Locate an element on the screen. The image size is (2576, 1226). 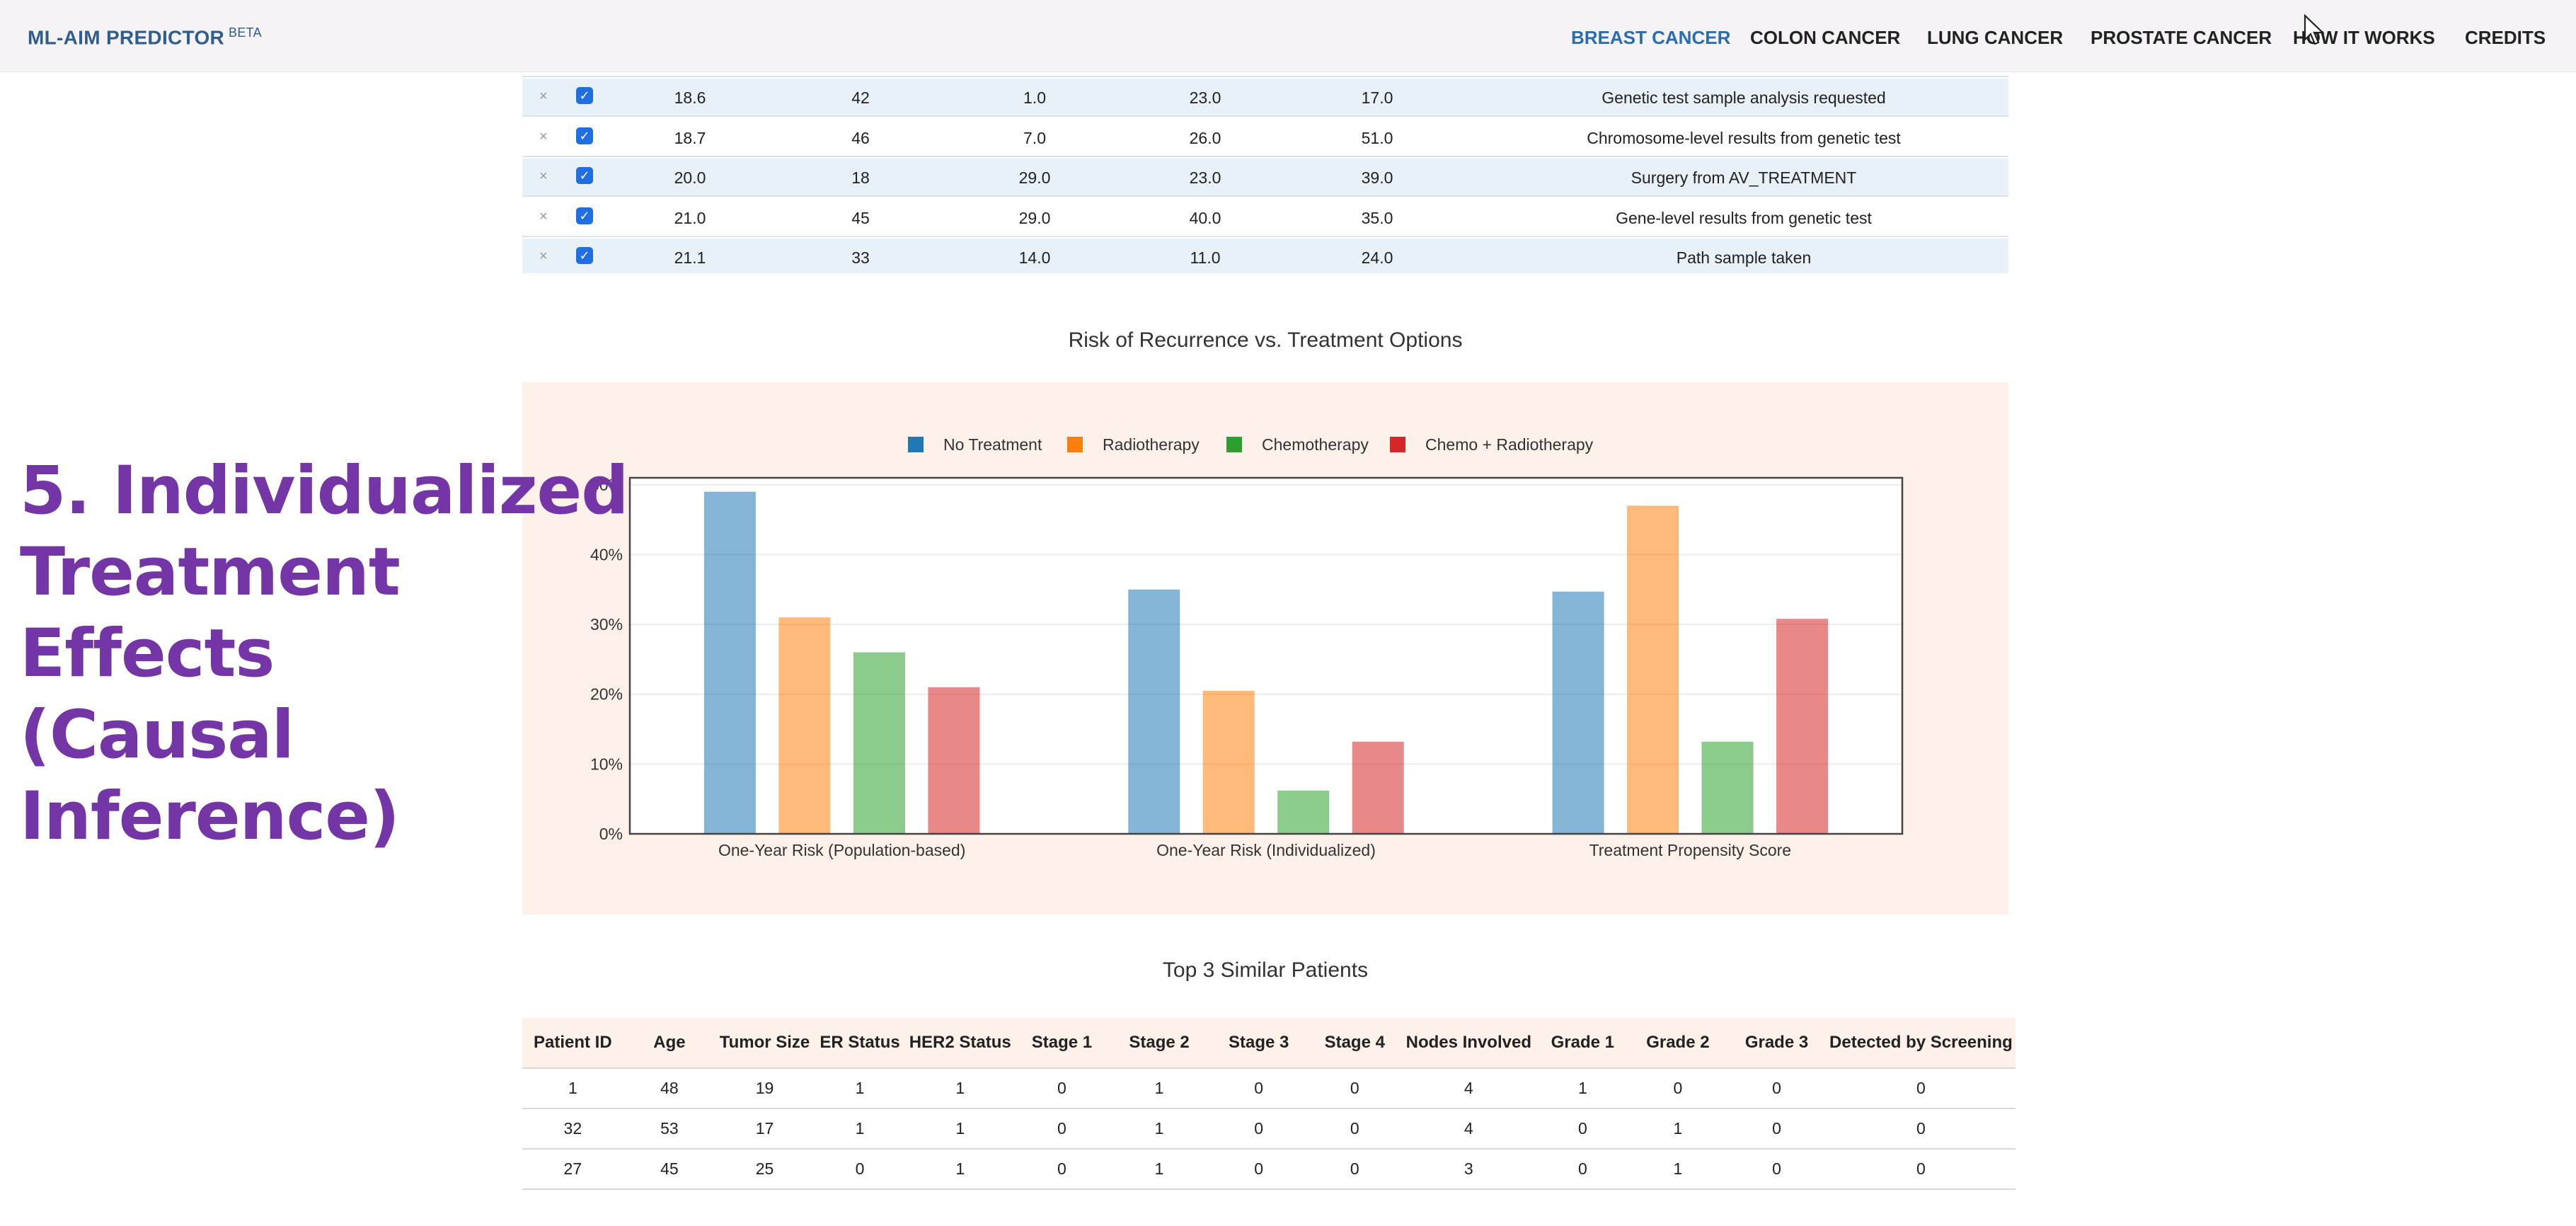
value-cell: 7.0 is located at coordinates (1035, 137).